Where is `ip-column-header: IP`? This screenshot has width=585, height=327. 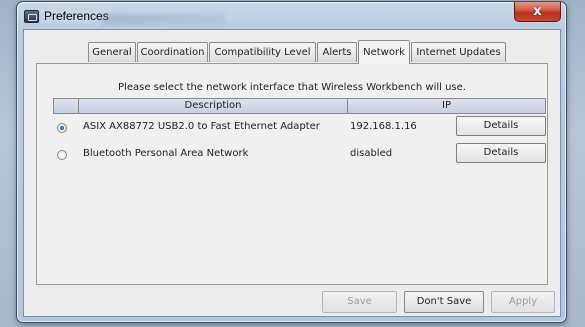 ip-column-header: IP is located at coordinates (446, 106).